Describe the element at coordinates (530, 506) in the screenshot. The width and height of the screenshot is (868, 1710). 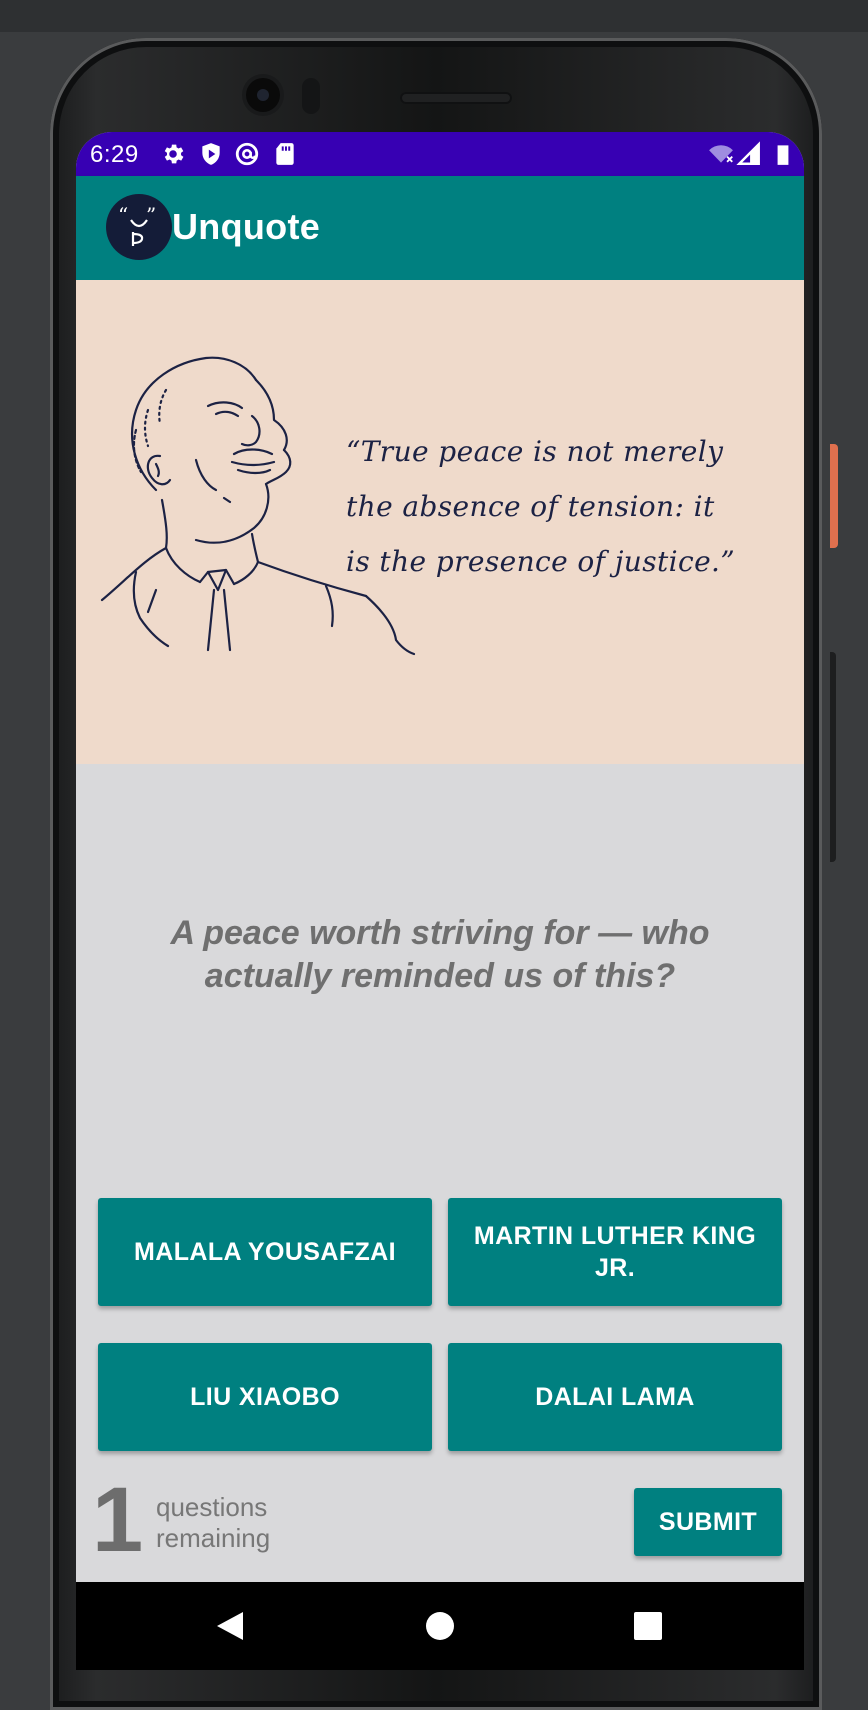
I see `quote-line: the absence of tension: it` at that location.